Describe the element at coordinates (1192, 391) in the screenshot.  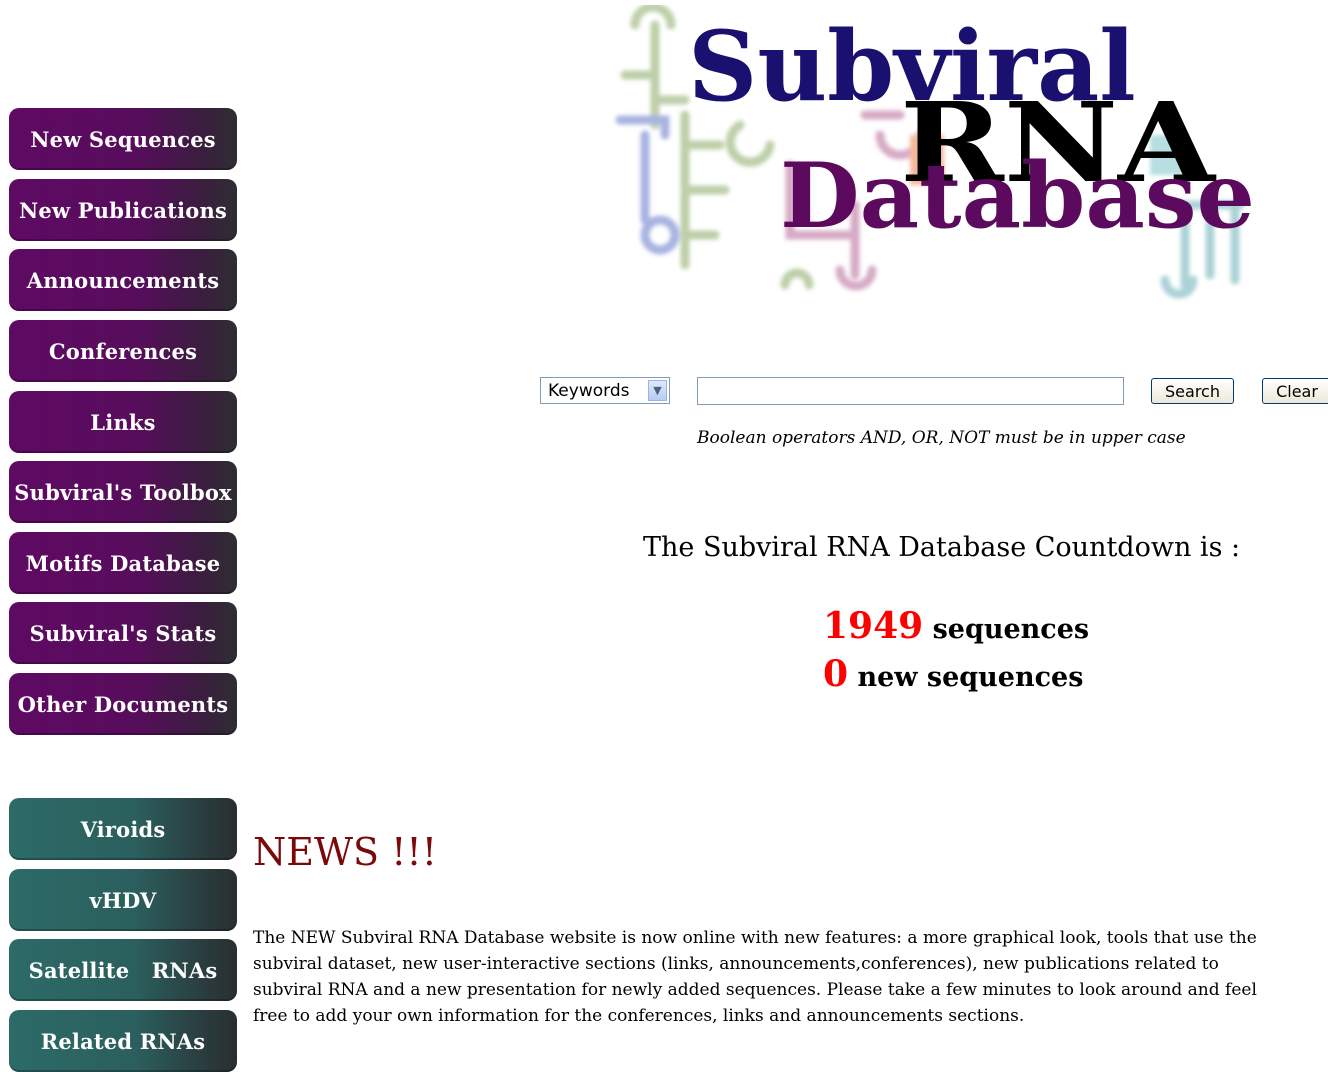
I see `search-button: Search` at that location.